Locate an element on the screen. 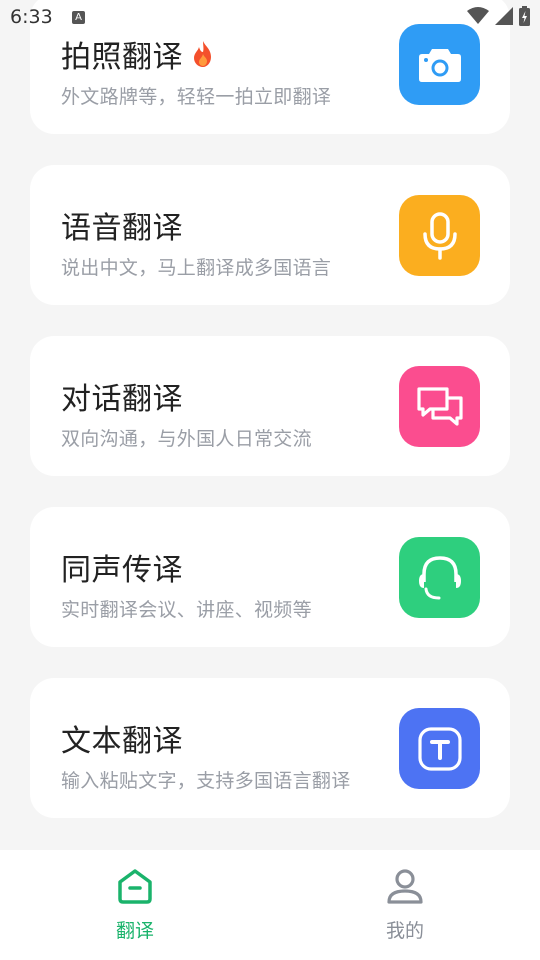 Image resolution: width=540 pixels, height=960 pixels. fire-icon is located at coordinates (202, 54).